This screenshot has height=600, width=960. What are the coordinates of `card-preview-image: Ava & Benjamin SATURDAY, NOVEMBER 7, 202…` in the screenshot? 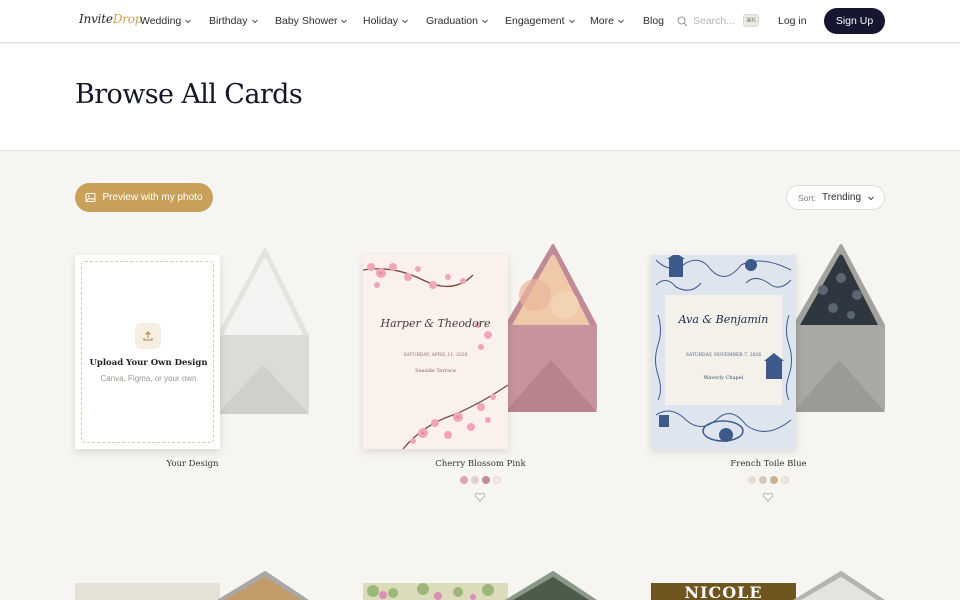 It's located at (723, 352).